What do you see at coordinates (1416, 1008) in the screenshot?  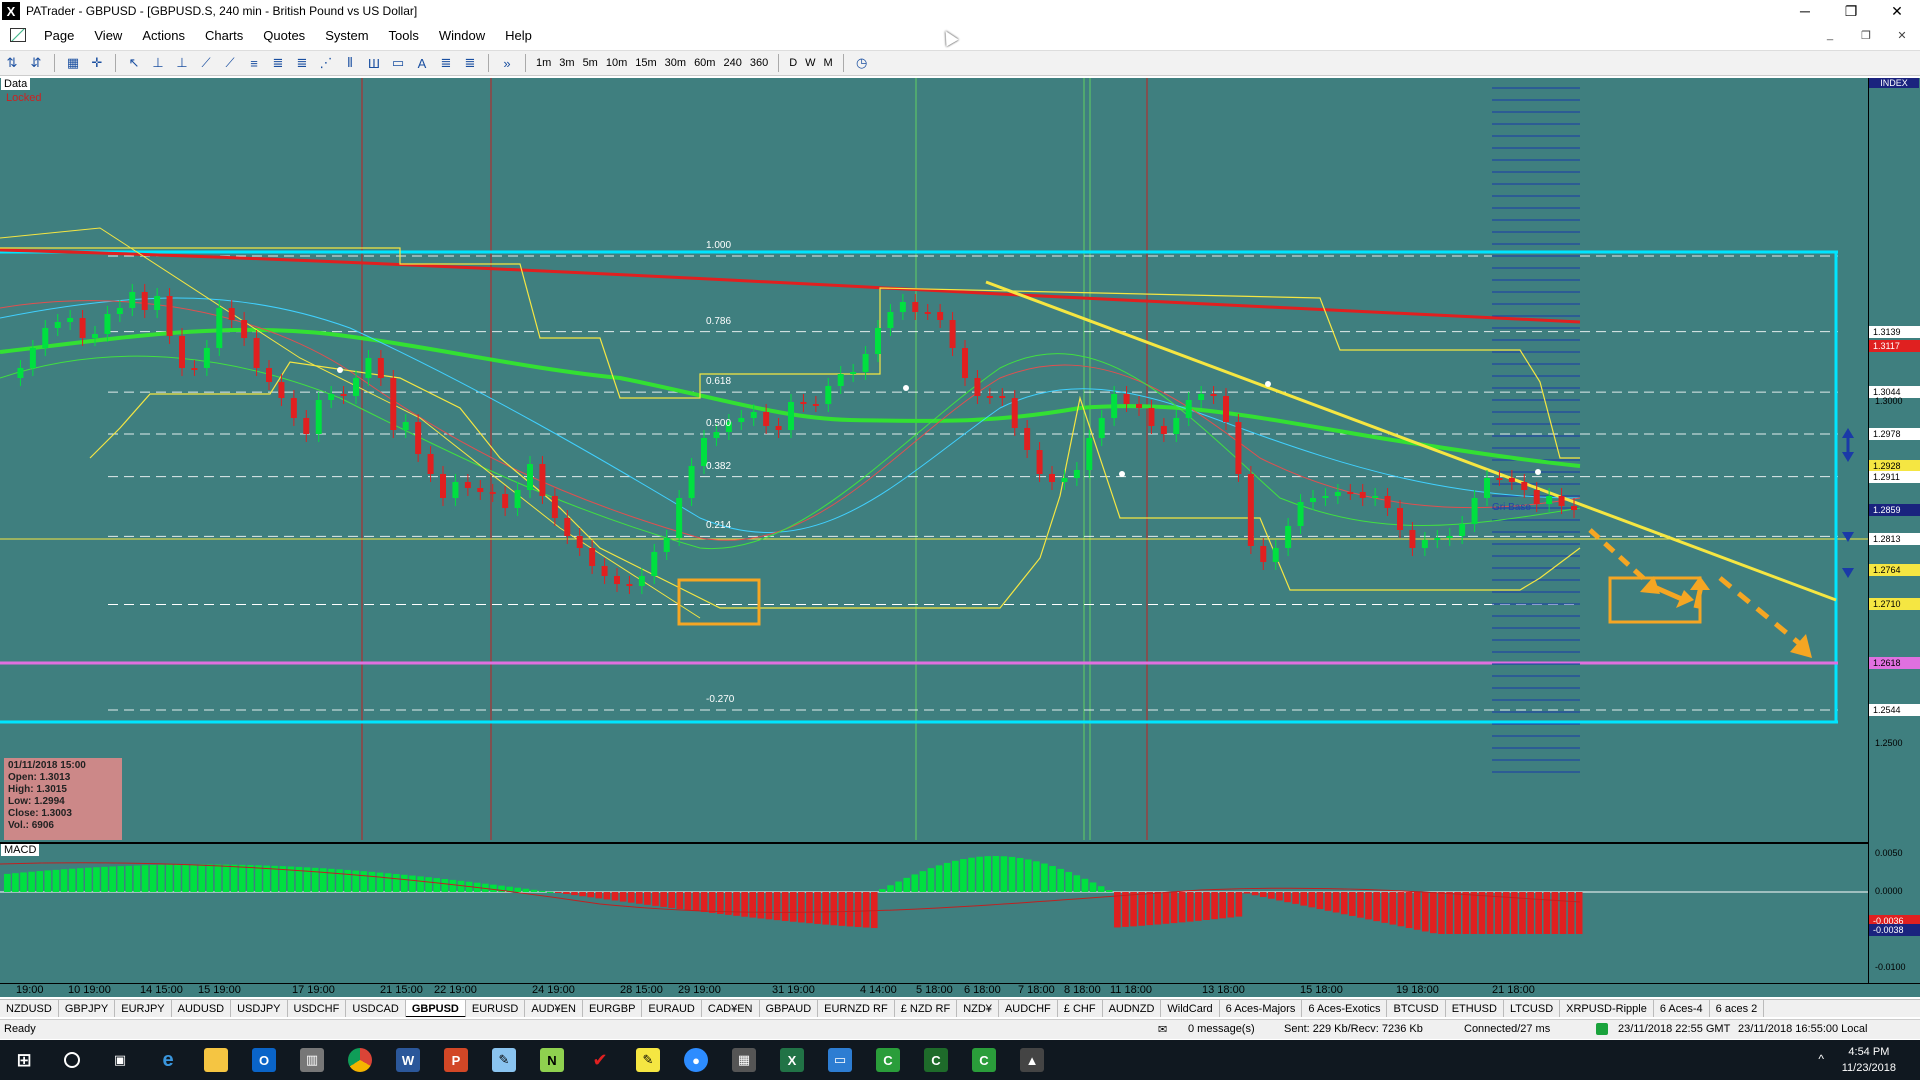 I see `symbol-tab: BTCUSD` at bounding box center [1416, 1008].